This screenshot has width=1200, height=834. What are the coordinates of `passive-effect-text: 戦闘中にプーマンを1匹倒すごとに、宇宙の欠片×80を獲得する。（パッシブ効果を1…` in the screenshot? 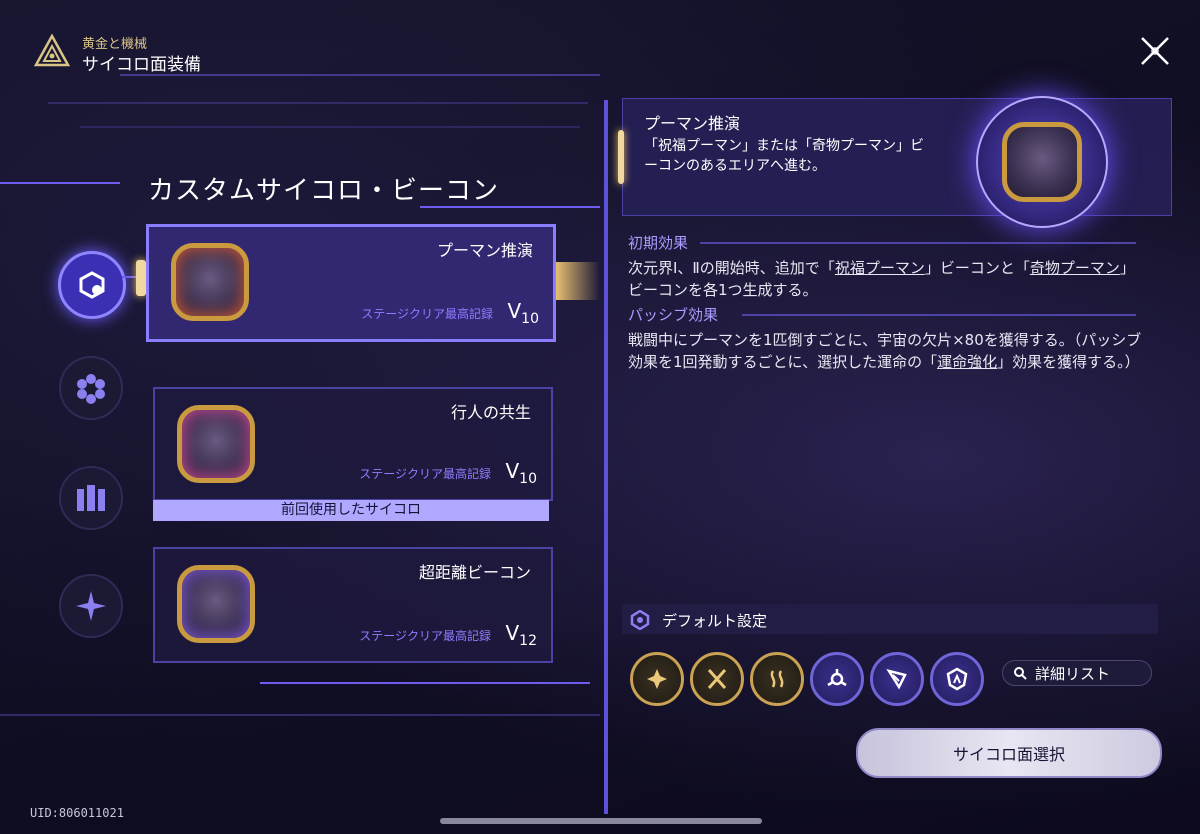 It's located at (885, 351).